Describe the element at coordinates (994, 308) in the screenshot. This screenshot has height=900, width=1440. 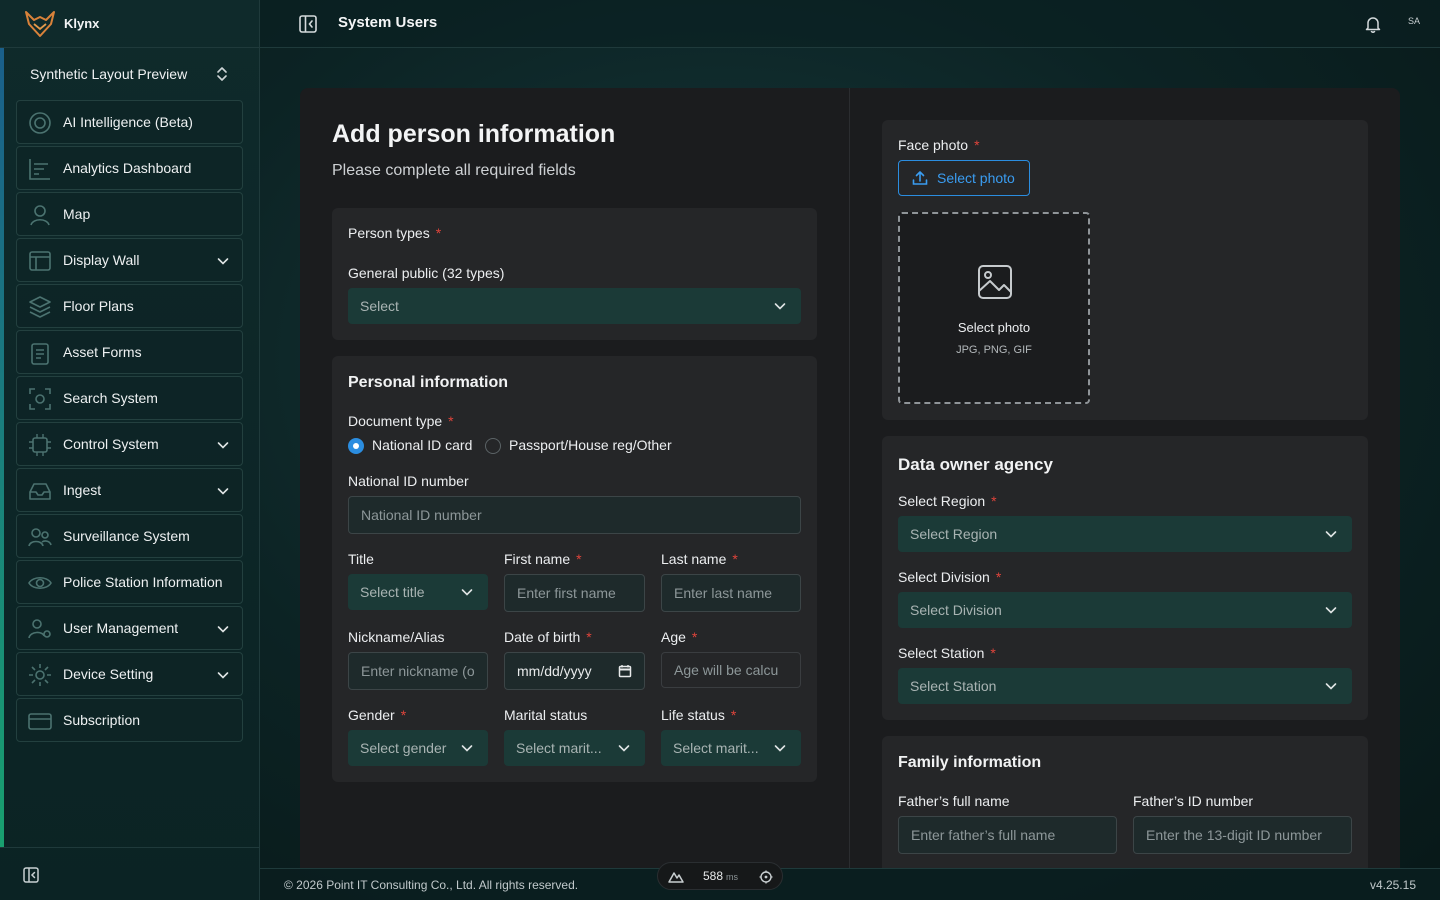
I see `photo-dropzone: Select photo JPG, PNG, GIF` at that location.